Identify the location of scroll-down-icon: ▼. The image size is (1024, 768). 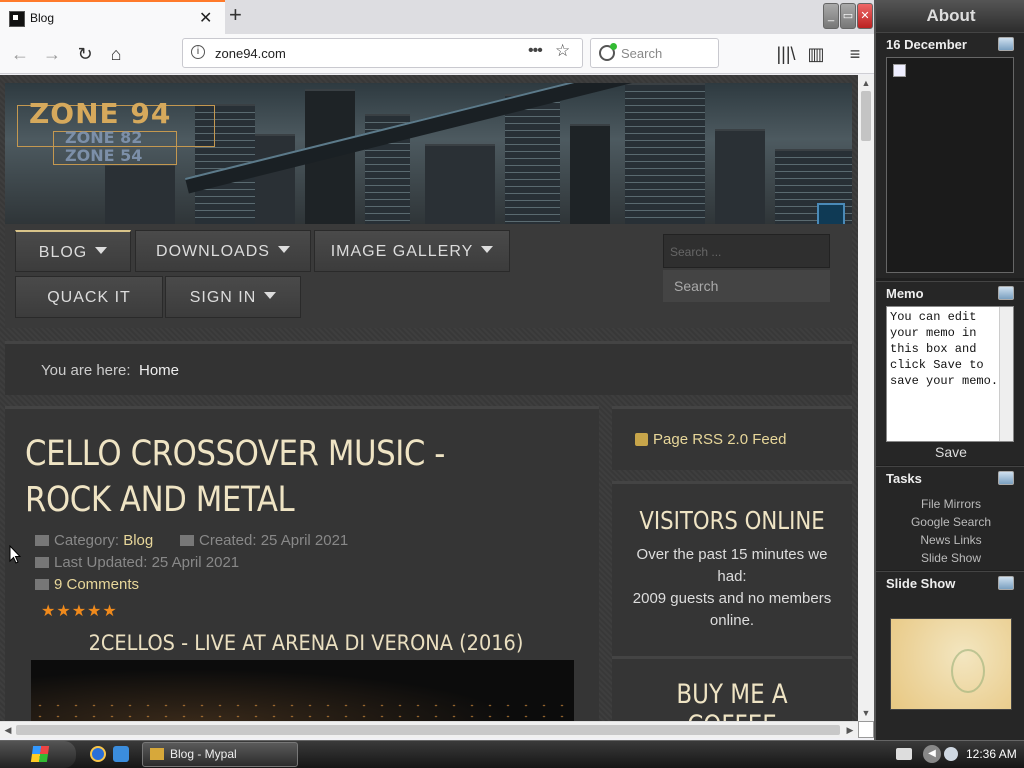
(866, 713).